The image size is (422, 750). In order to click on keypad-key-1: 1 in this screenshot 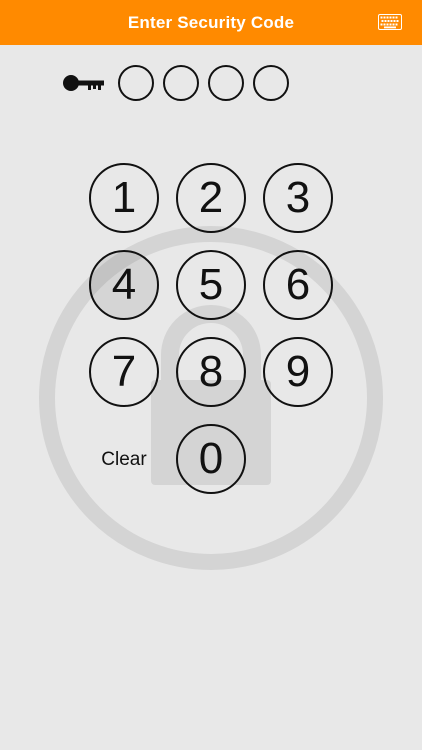, I will do `click(124, 198)`.